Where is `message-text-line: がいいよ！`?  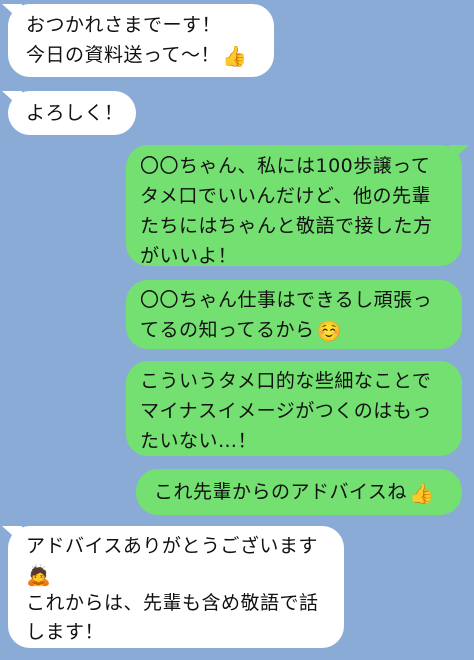
message-text-line: がいいよ！ is located at coordinates (189, 256).